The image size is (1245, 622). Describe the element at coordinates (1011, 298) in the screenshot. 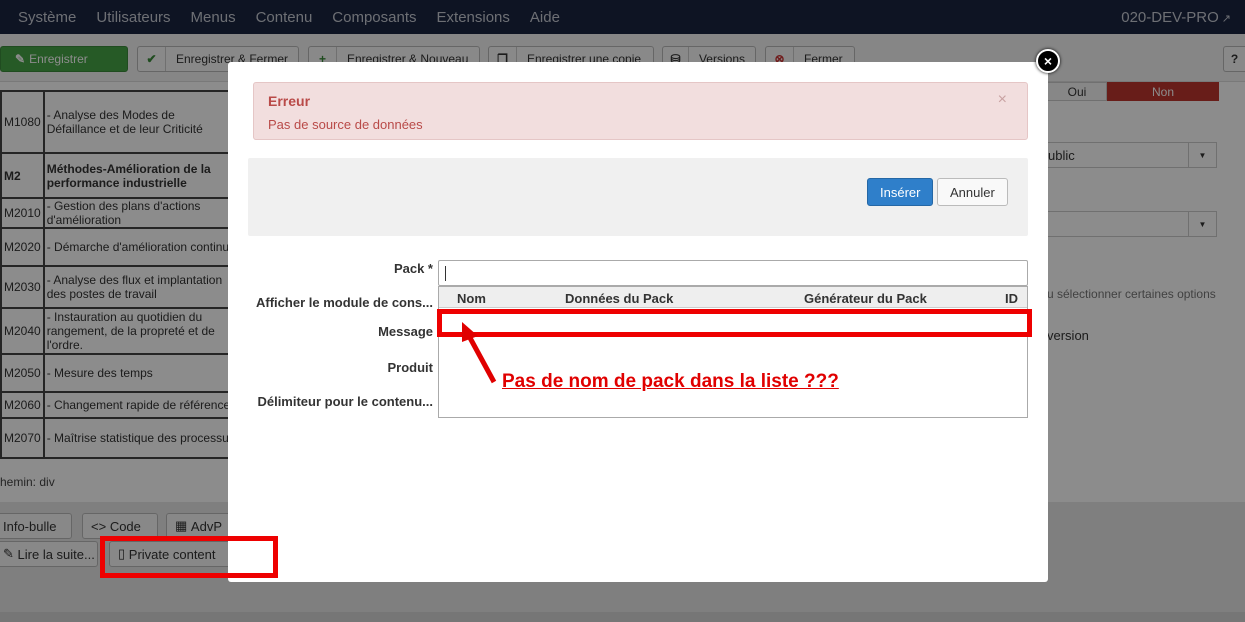

I see `column-id: ID` at that location.